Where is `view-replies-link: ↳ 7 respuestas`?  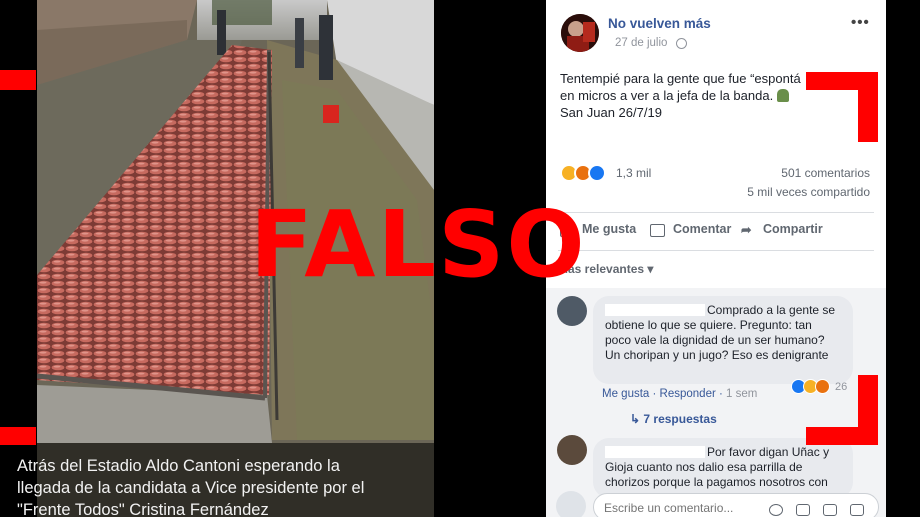 view-replies-link: ↳ 7 respuestas is located at coordinates (673, 419).